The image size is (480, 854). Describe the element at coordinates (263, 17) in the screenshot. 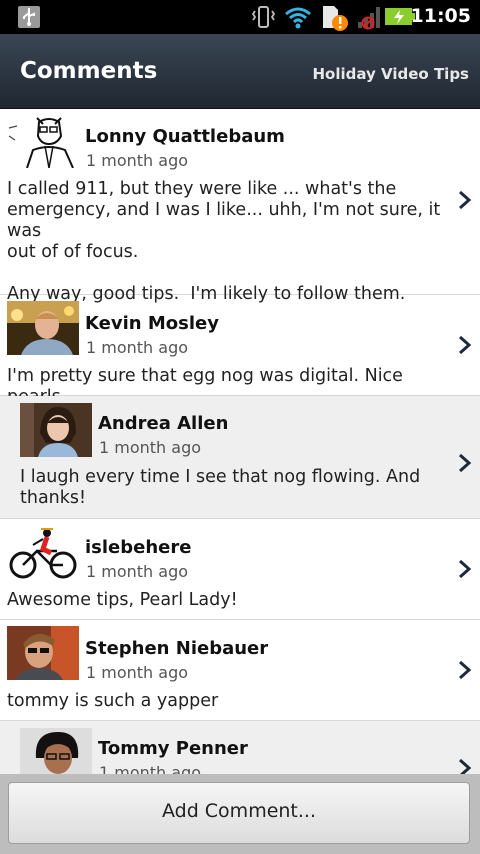

I see `vibrate-icon` at that location.